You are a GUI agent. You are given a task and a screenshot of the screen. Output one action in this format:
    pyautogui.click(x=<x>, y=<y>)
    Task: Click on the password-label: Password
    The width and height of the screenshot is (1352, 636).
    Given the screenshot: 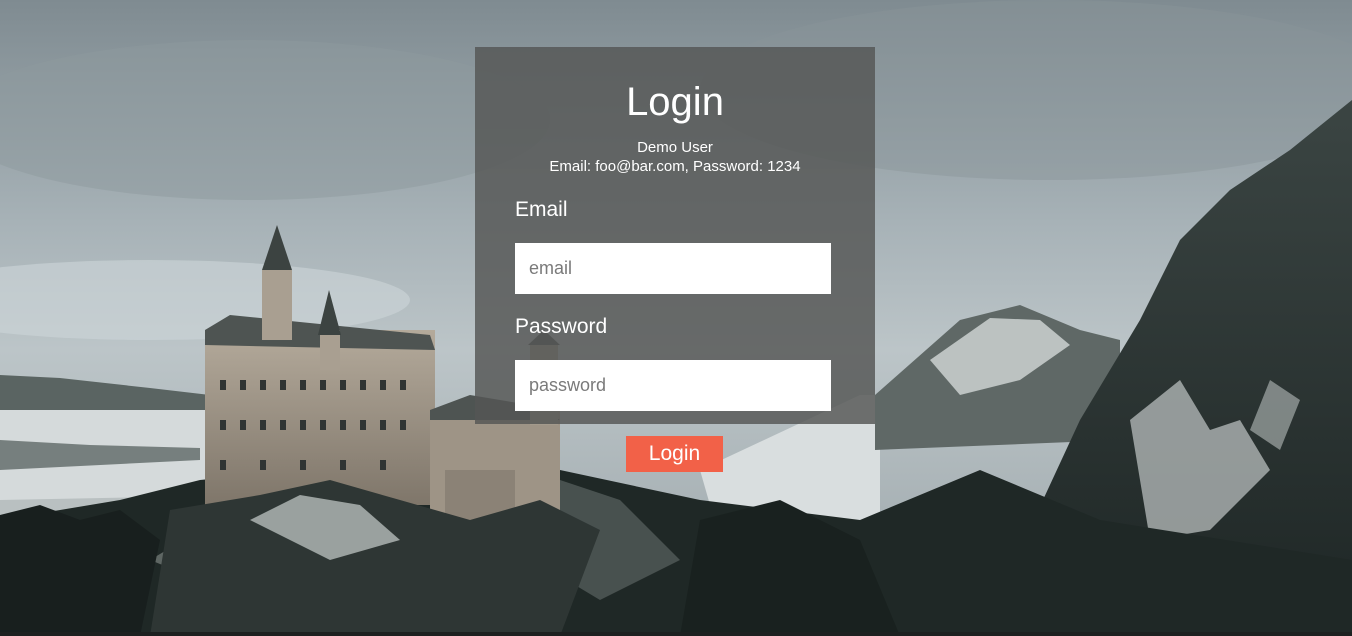 What is the action you would take?
    pyautogui.click(x=561, y=326)
    